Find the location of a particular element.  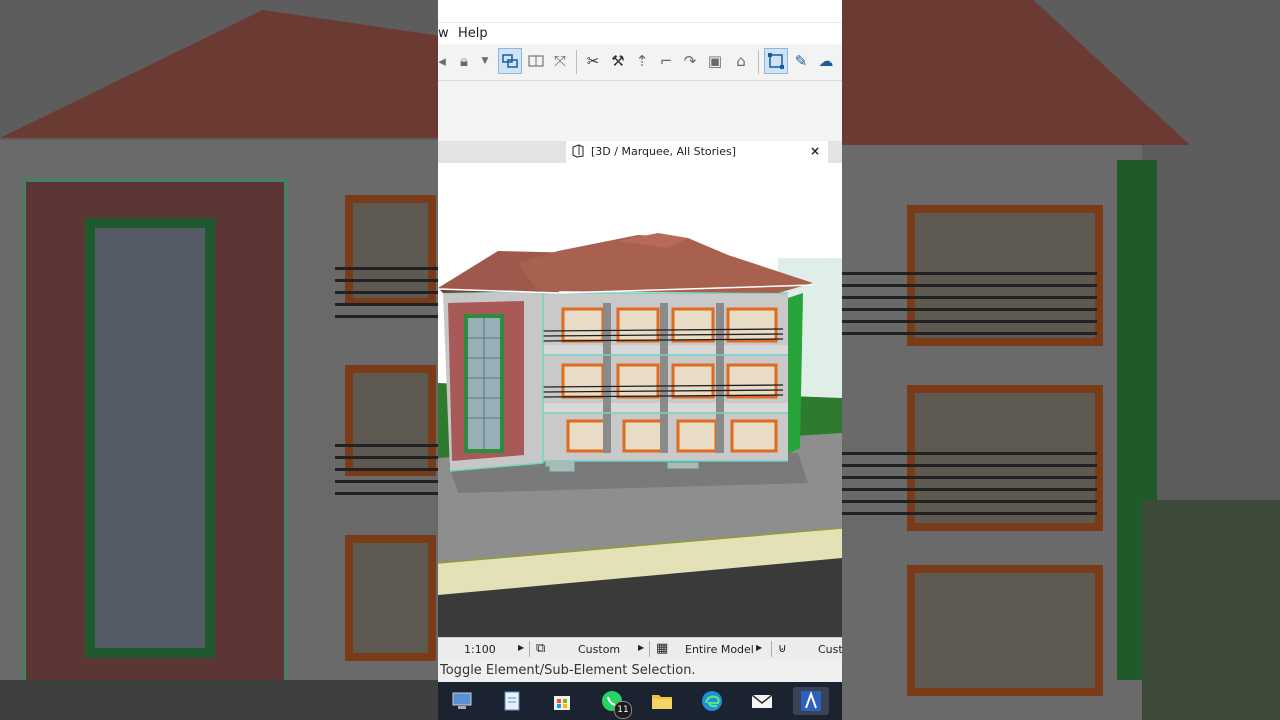

tab-bar: [3D / Marquee, All Stories] × is located at coordinates (640, 152).